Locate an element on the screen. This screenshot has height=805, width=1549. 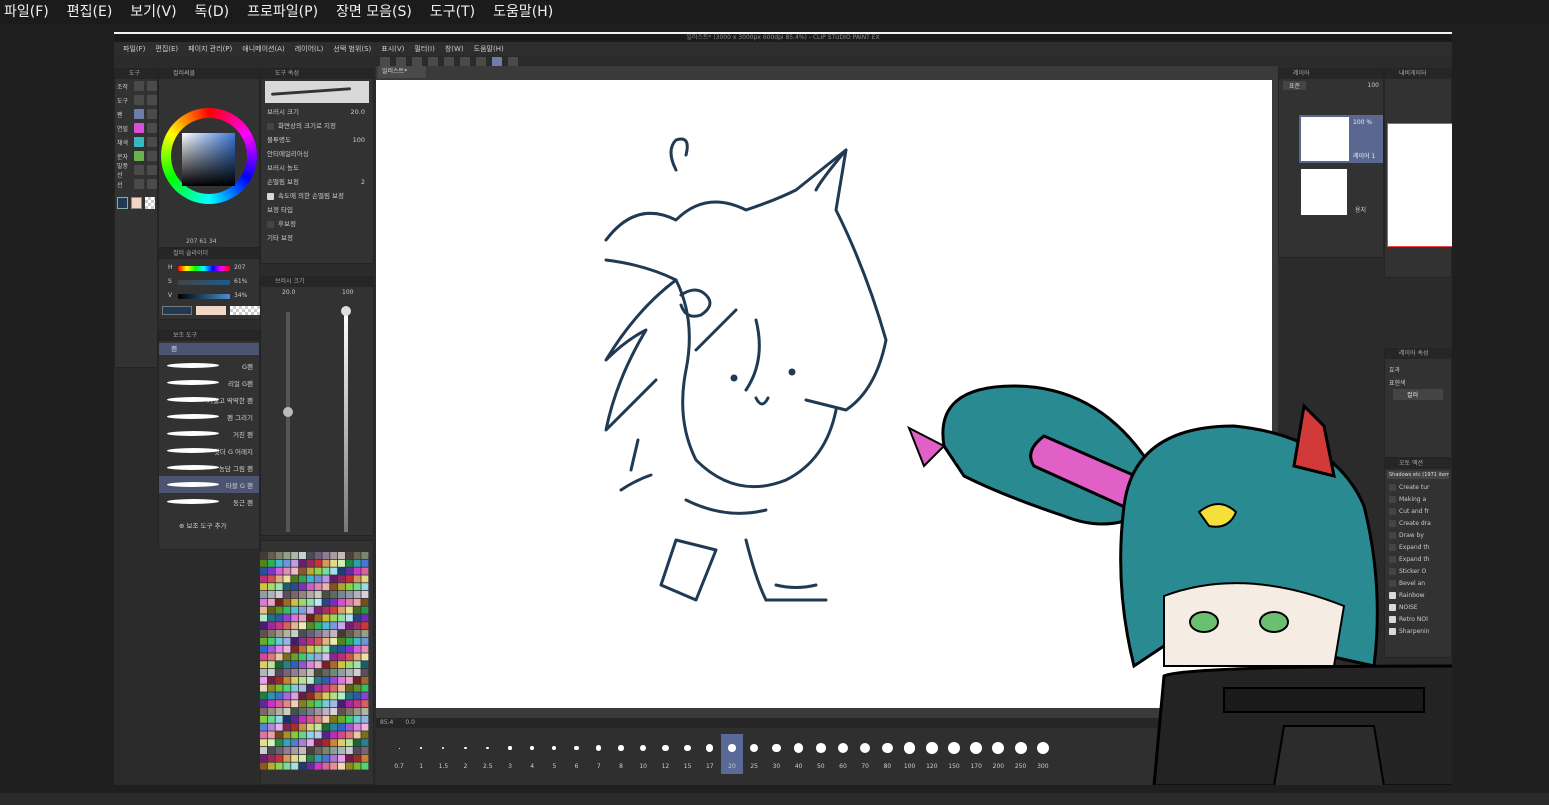
post-correction-checkbox is located at coordinates (270, 224).